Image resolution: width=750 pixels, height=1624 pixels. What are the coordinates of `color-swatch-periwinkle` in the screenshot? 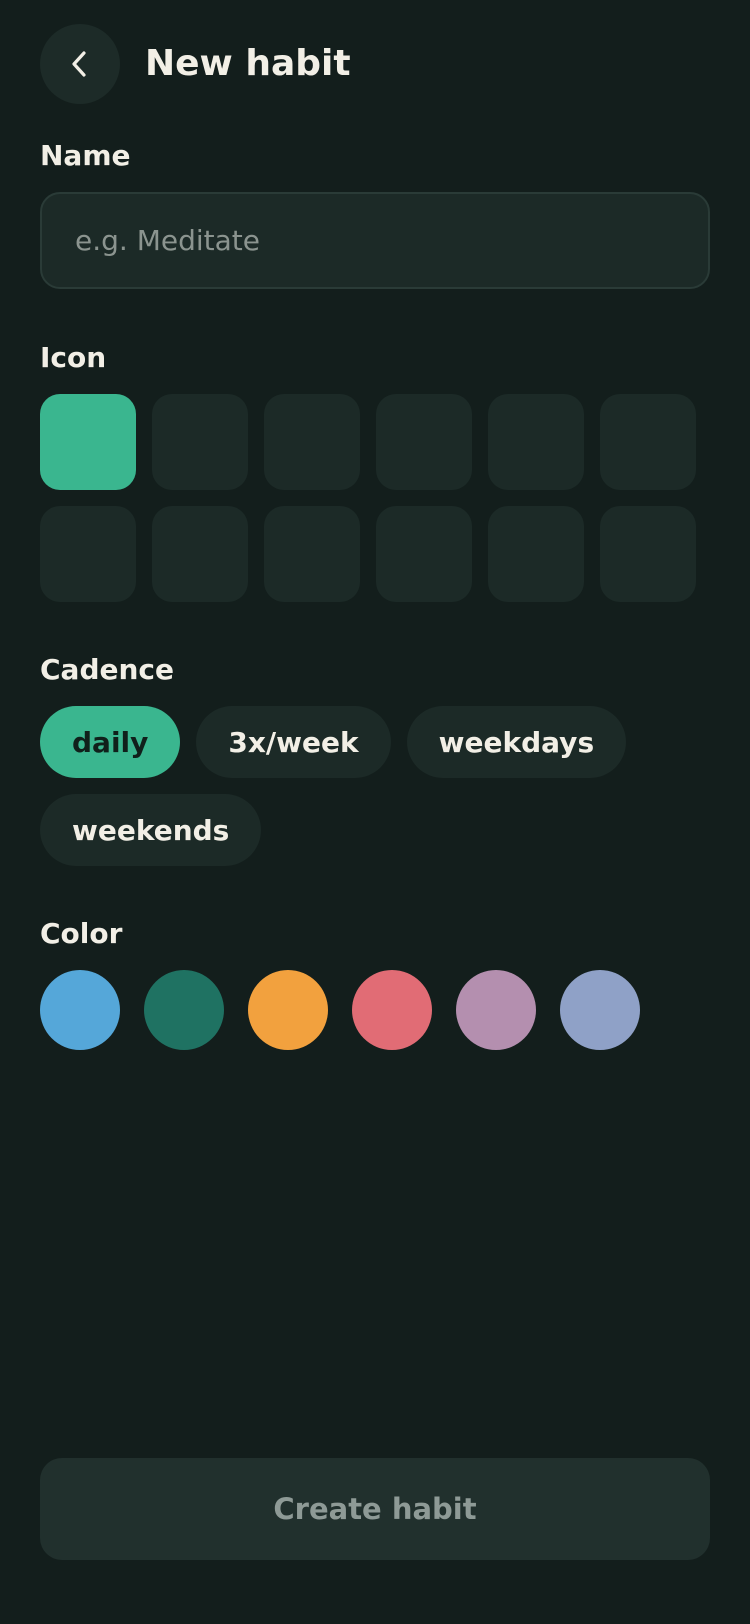 It's located at (600, 1010).